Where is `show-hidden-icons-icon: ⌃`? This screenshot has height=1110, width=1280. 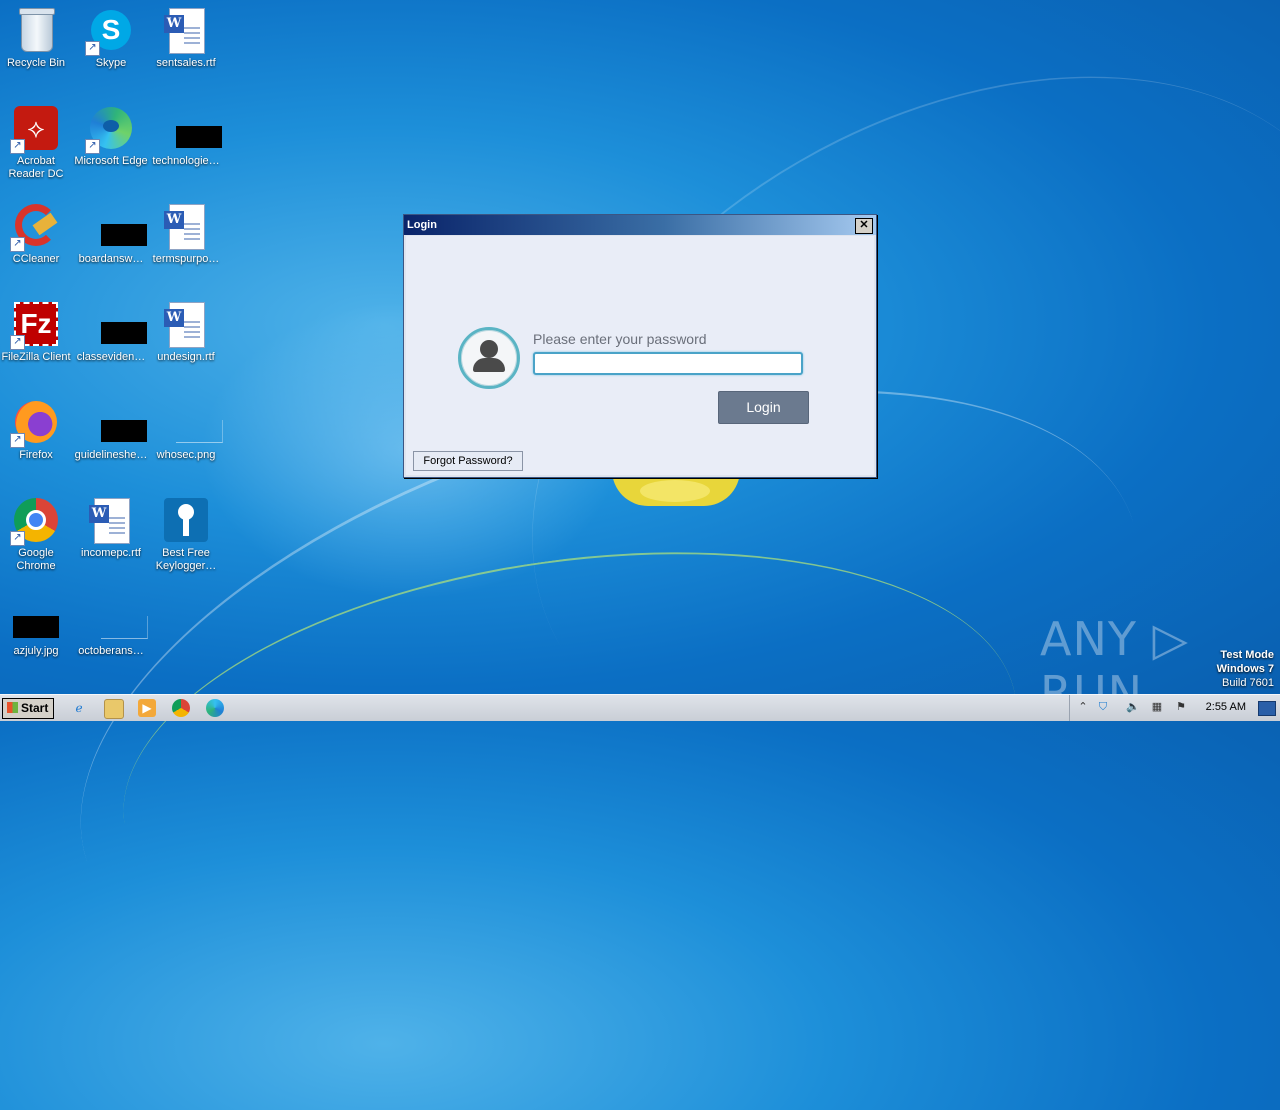
show-hidden-icons-icon: ⌃ is located at coordinates (1083, 707).